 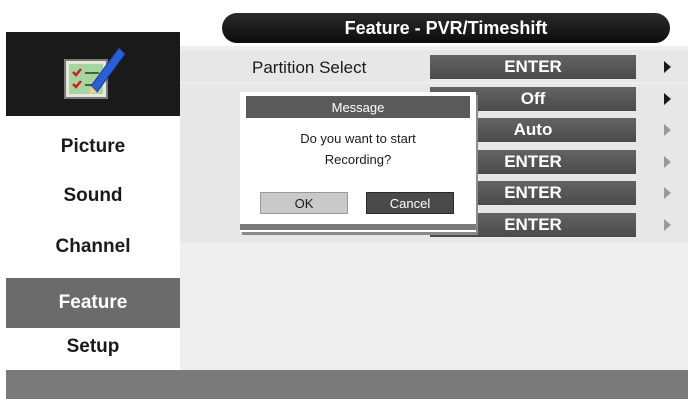 I want to click on sidebar-item-picture: Picture, so click(x=93, y=147).